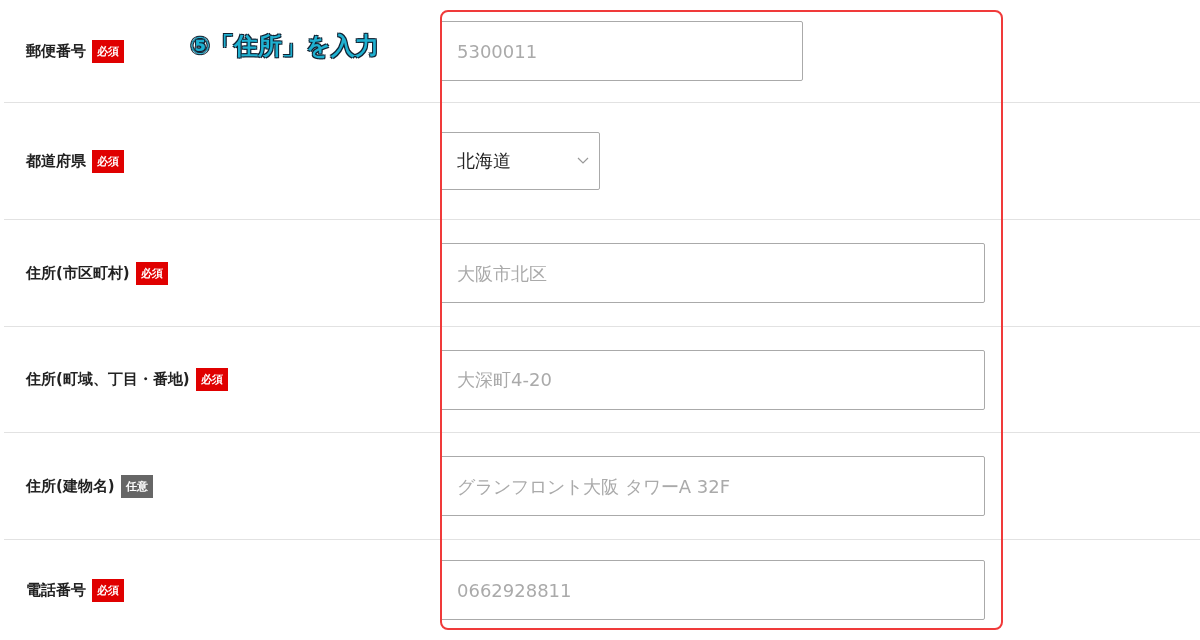 The width and height of the screenshot is (1200, 640). Describe the element at coordinates (78, 273) in the screenshot. I see `field-label: 住所(市区町村)` at that location.